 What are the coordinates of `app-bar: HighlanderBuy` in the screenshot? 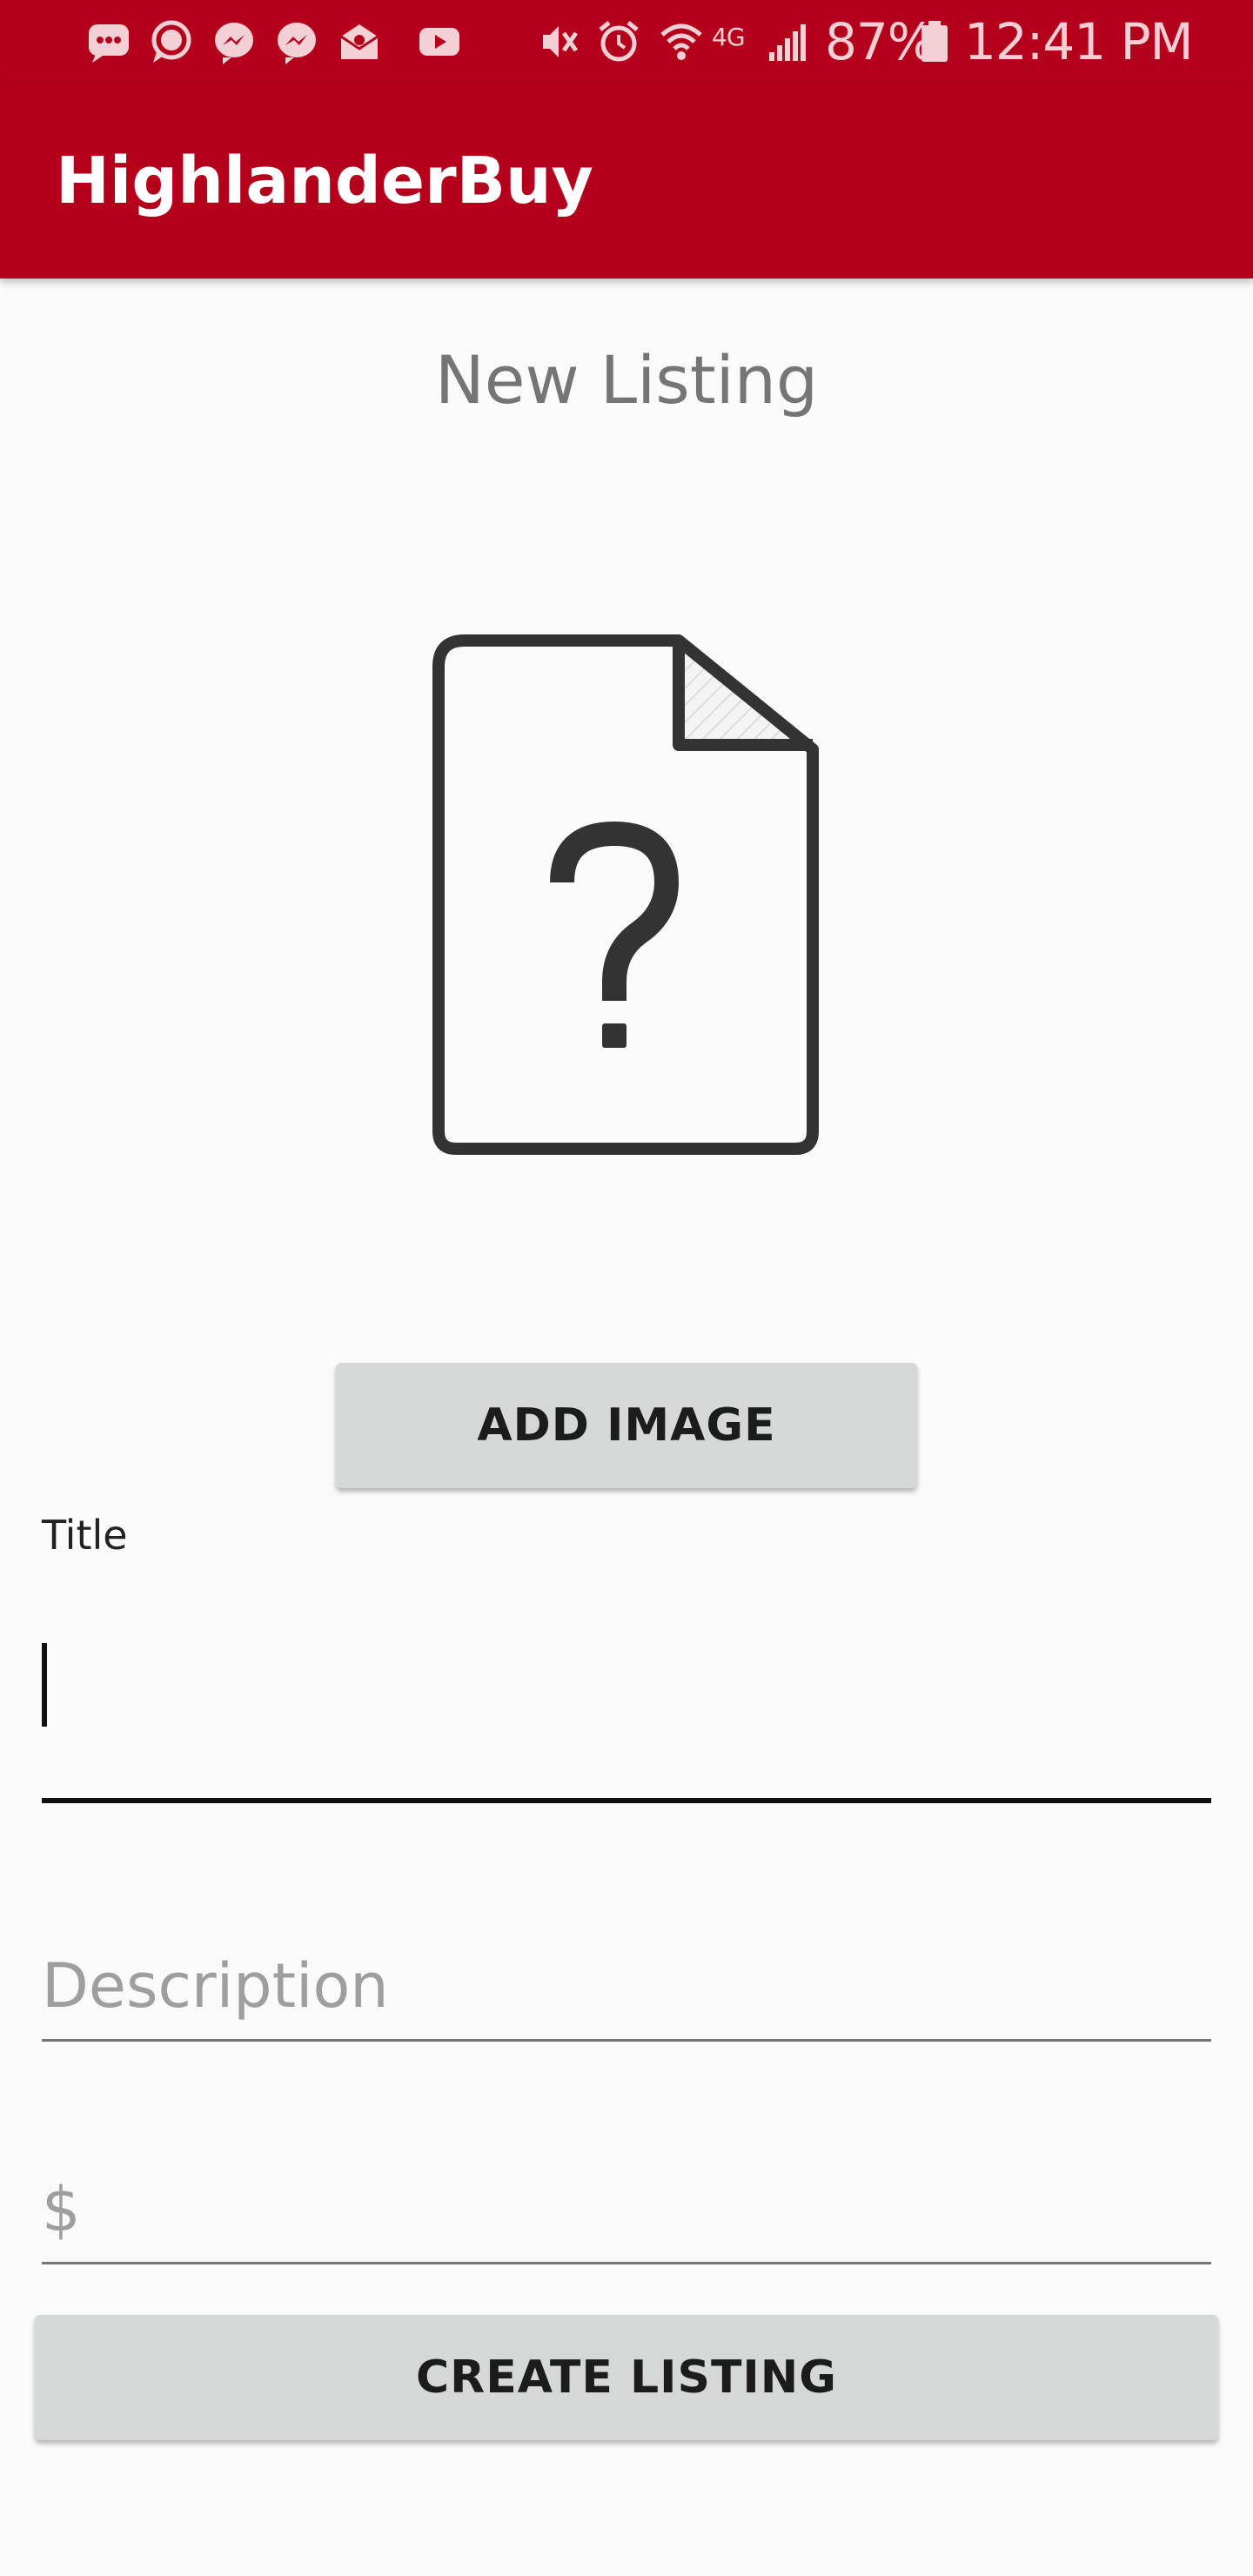 It's located at (626, 181).